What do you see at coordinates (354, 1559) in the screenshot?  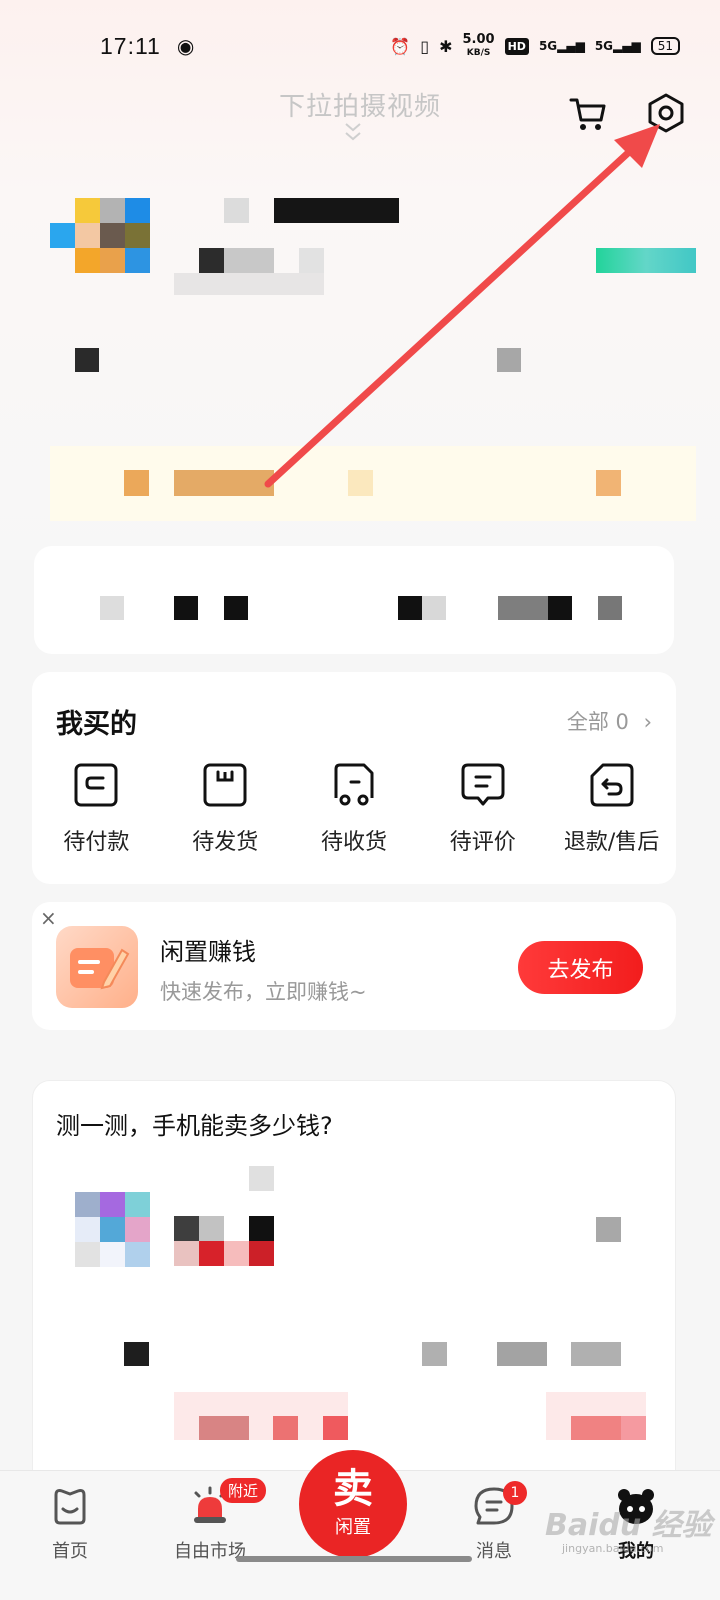 I see `home-indicator` at bounding box center [354, 1559].